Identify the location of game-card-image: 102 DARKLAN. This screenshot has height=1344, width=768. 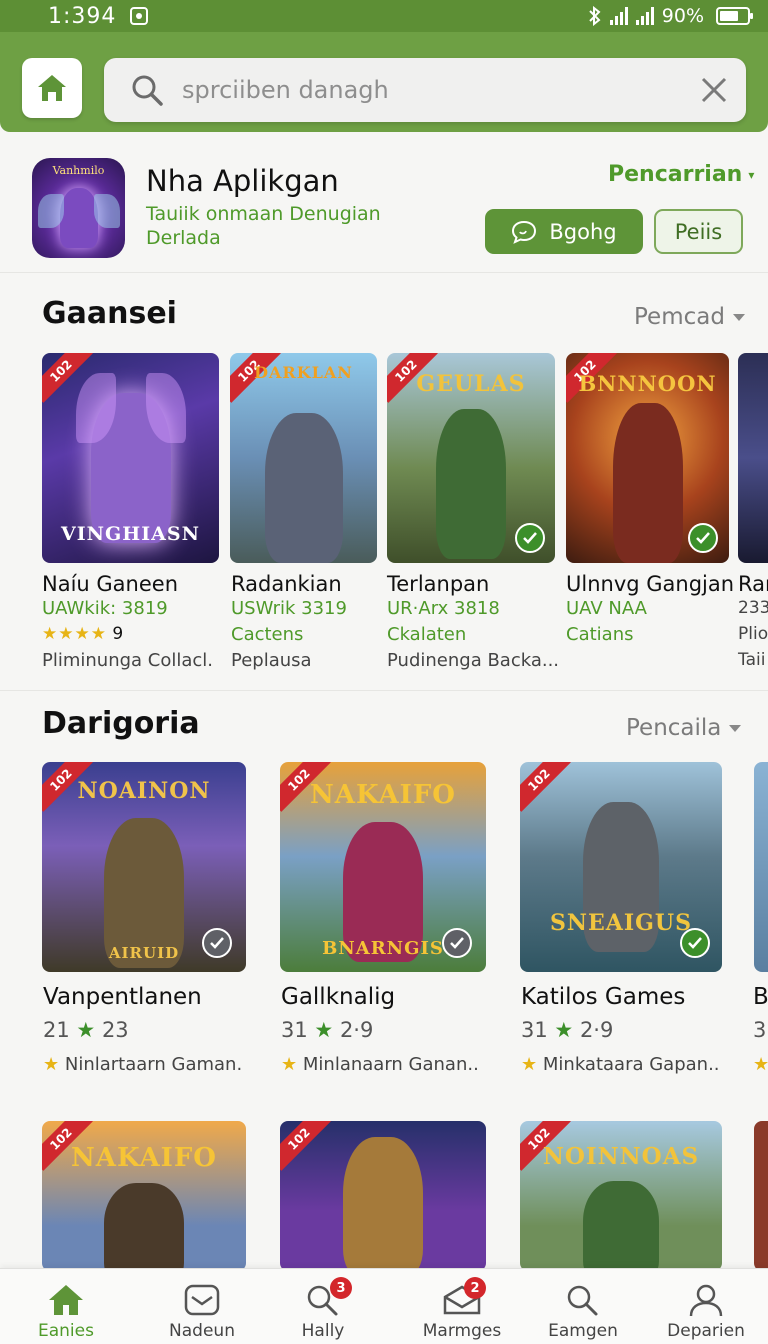
(303, 458).